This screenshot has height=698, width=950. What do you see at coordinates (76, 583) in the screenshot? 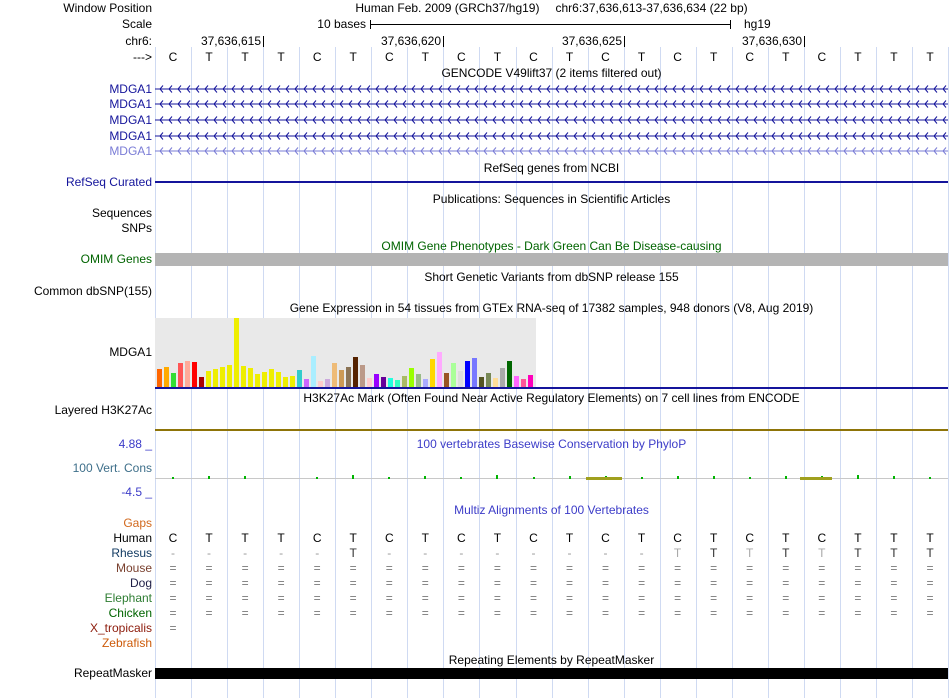
I see `species-label-dog: Dog` at bounding box center [76, 583].